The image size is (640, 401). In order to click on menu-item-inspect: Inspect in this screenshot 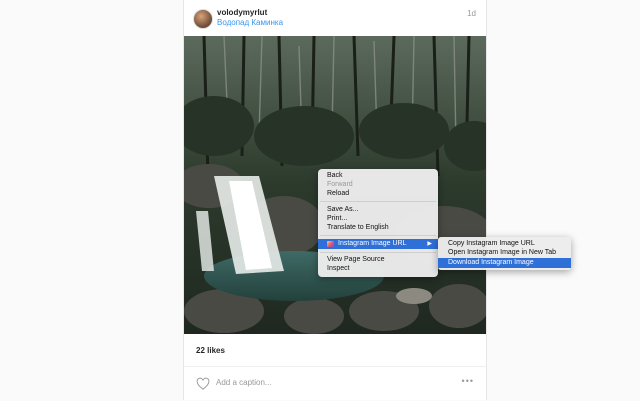, I will do `click(338, 268)`.